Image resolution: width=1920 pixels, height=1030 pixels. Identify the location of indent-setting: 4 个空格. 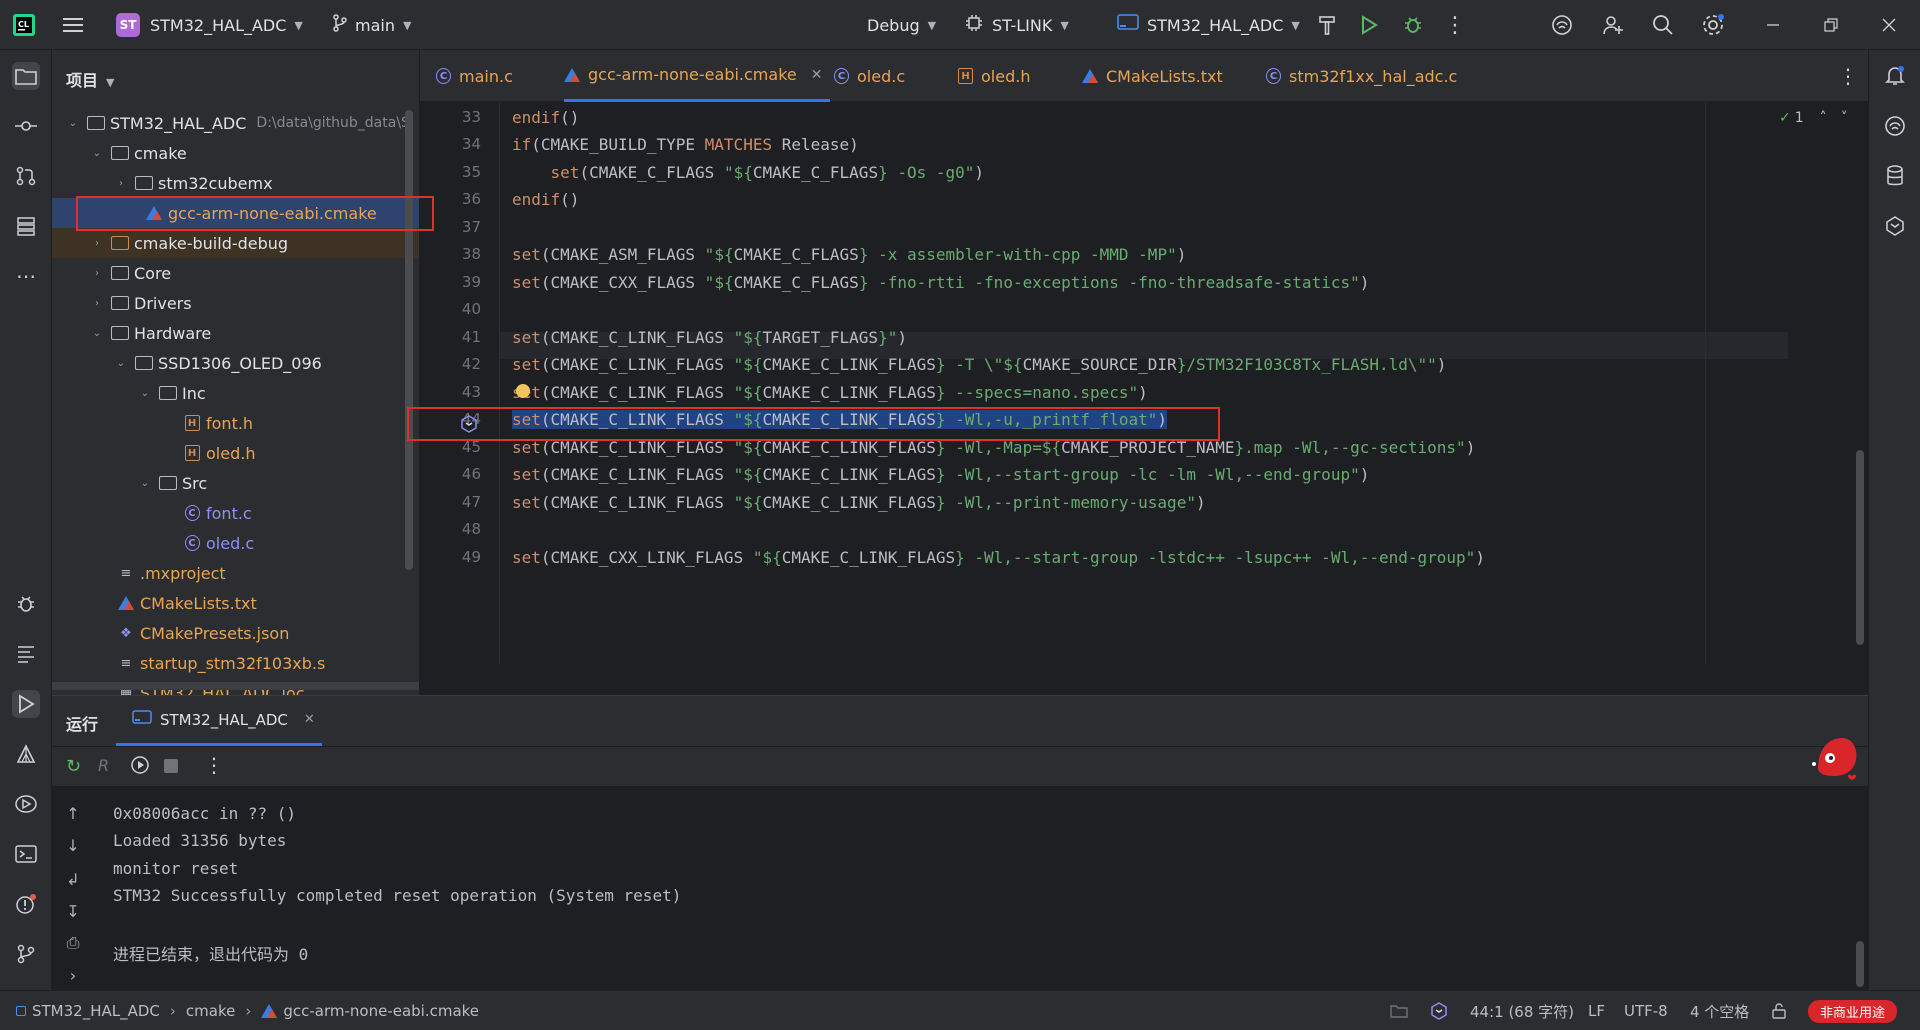
(1719, 1010).